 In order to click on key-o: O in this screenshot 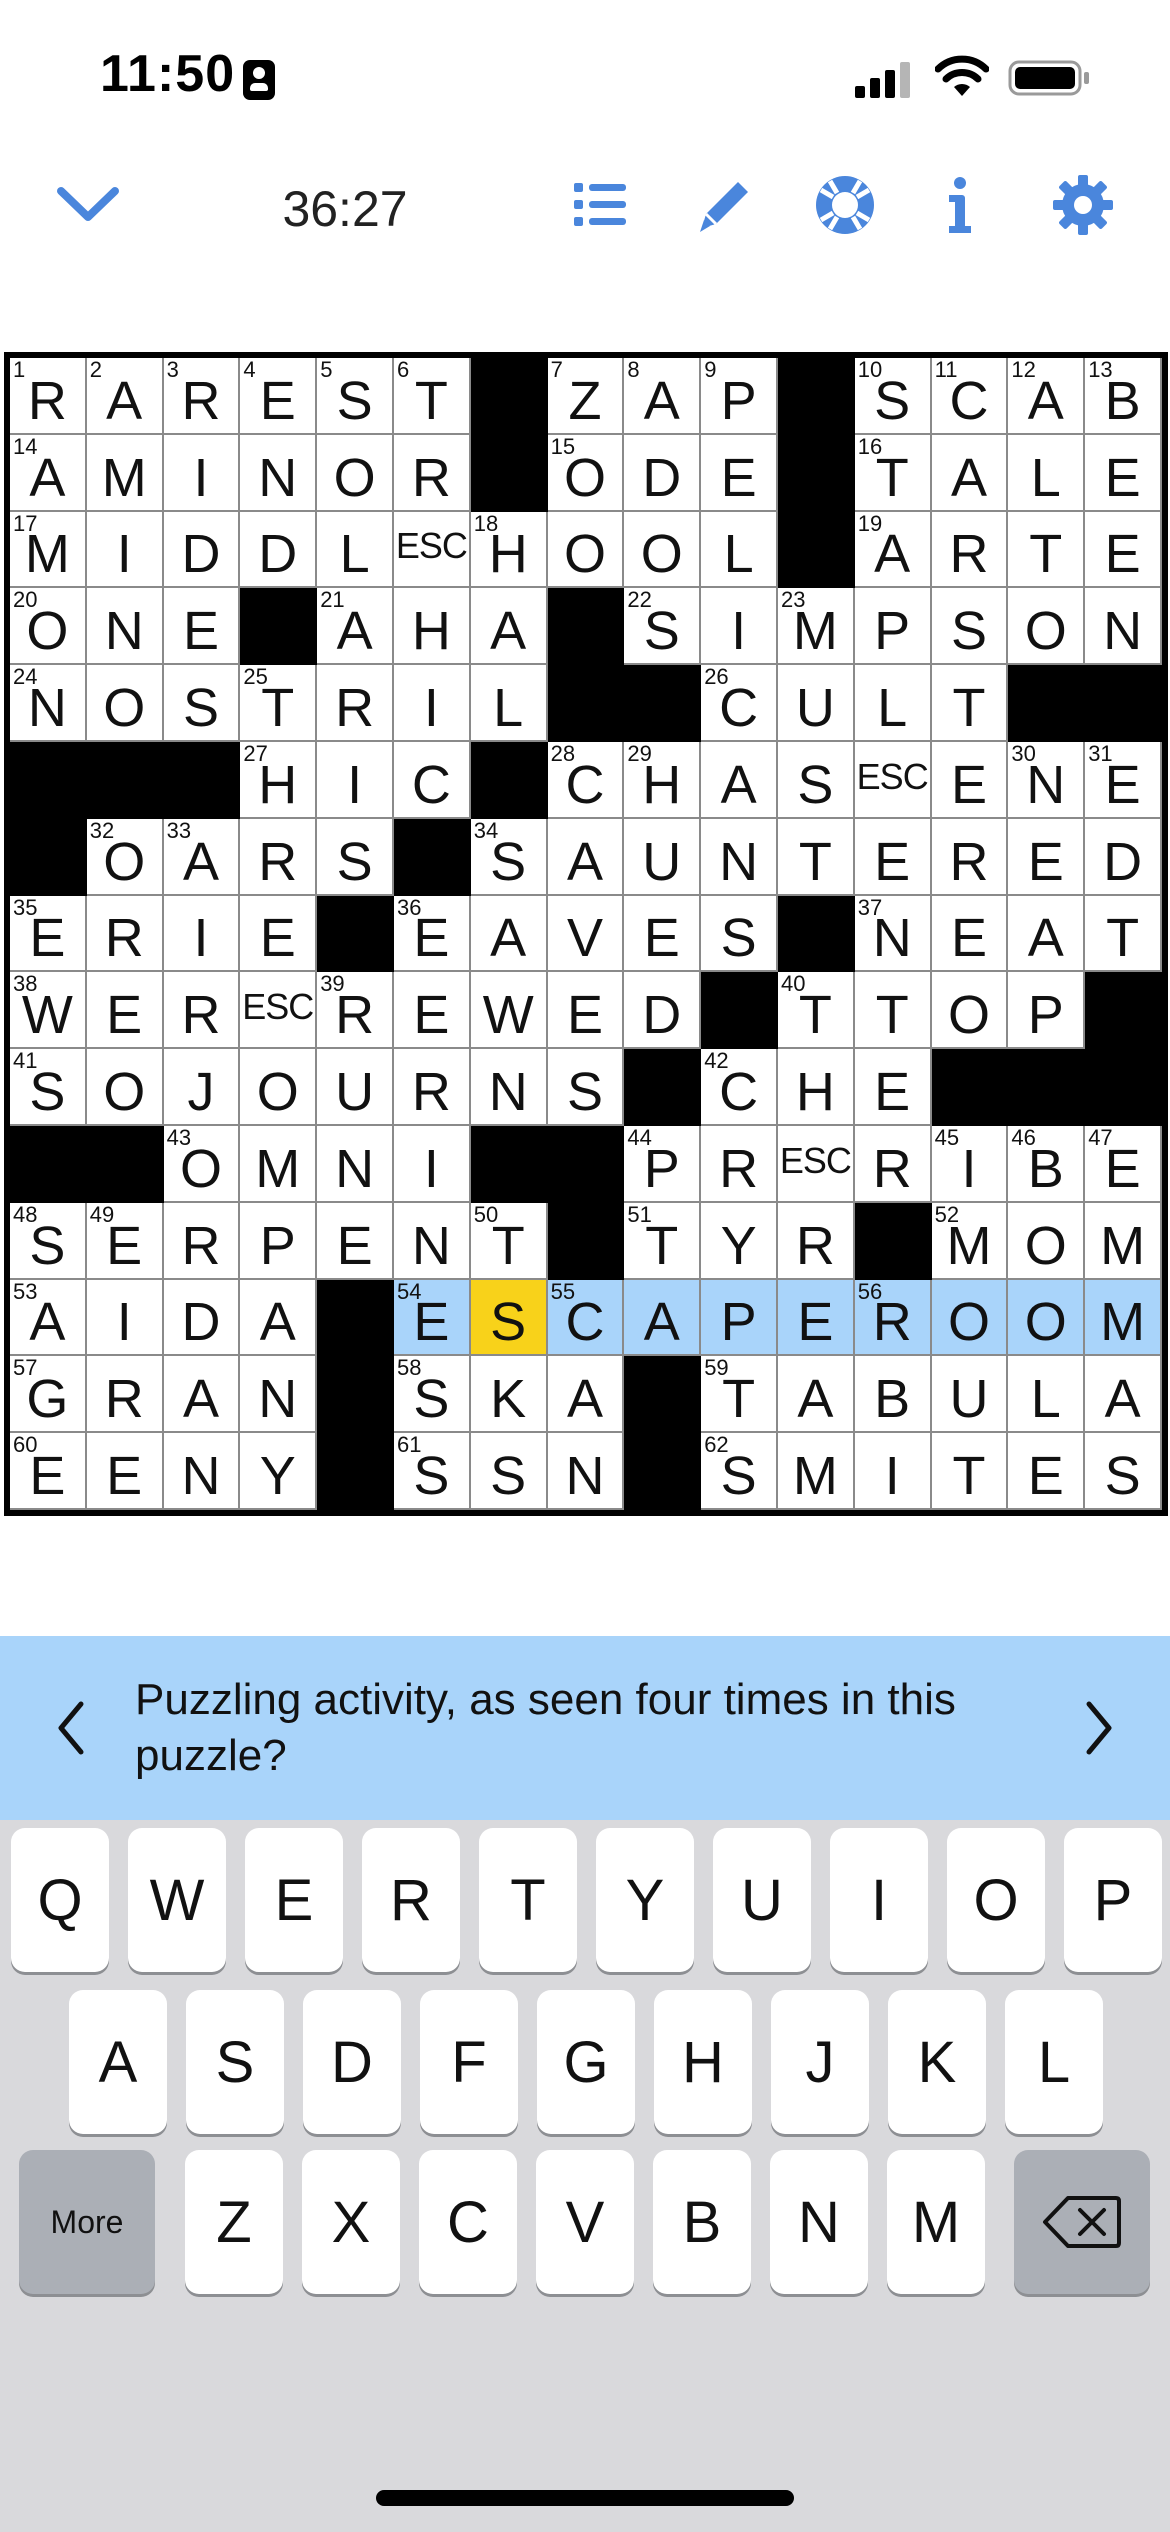, I will do `click(996, 1900)`.